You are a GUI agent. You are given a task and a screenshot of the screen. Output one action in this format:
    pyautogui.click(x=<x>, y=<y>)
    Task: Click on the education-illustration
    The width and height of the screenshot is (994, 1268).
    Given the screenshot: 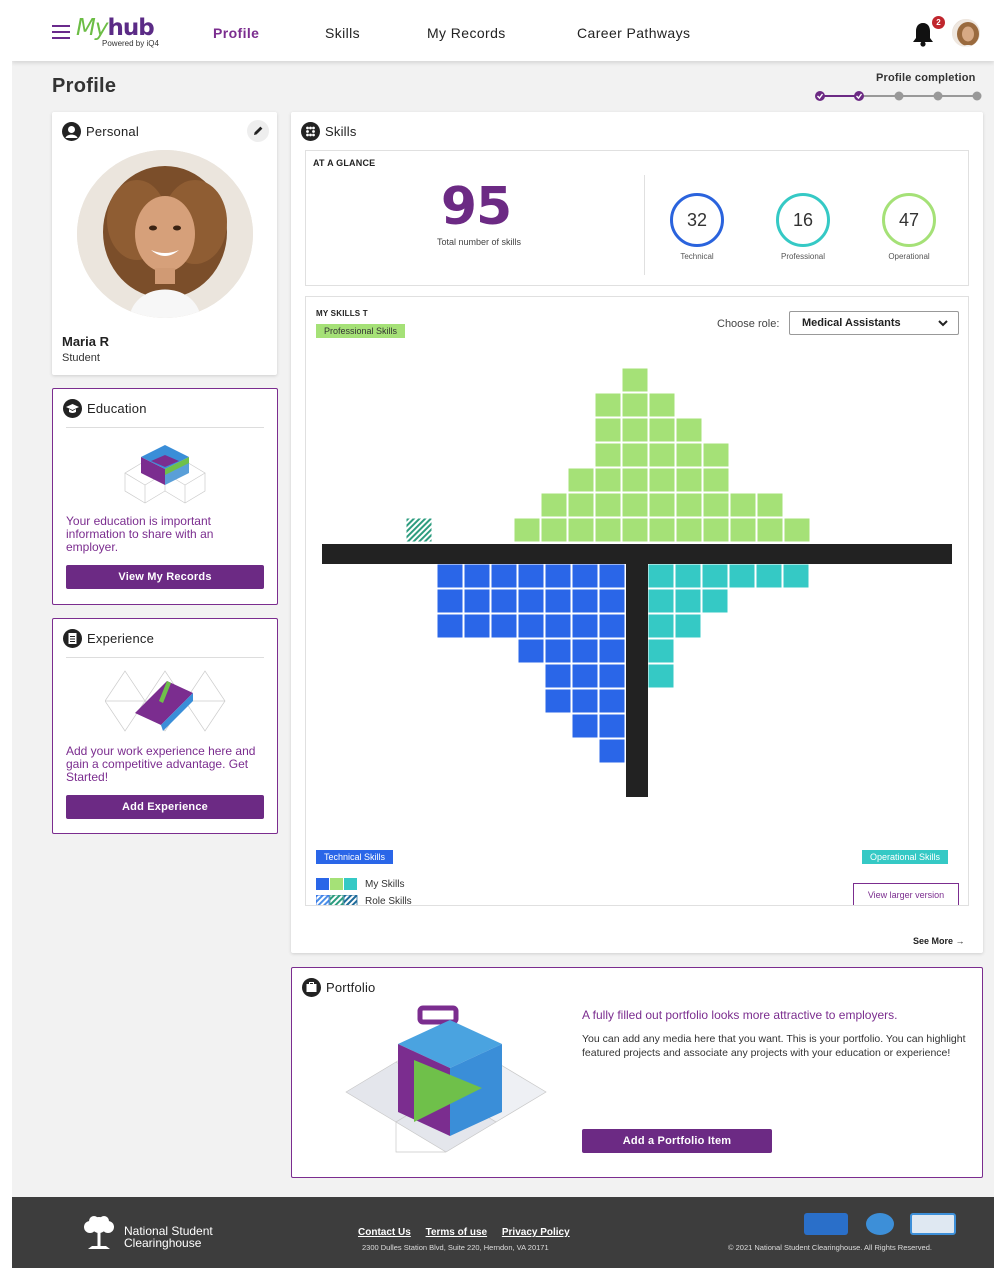 What is the action you would take?
    pyautogui.click(x=165, y=474)
    